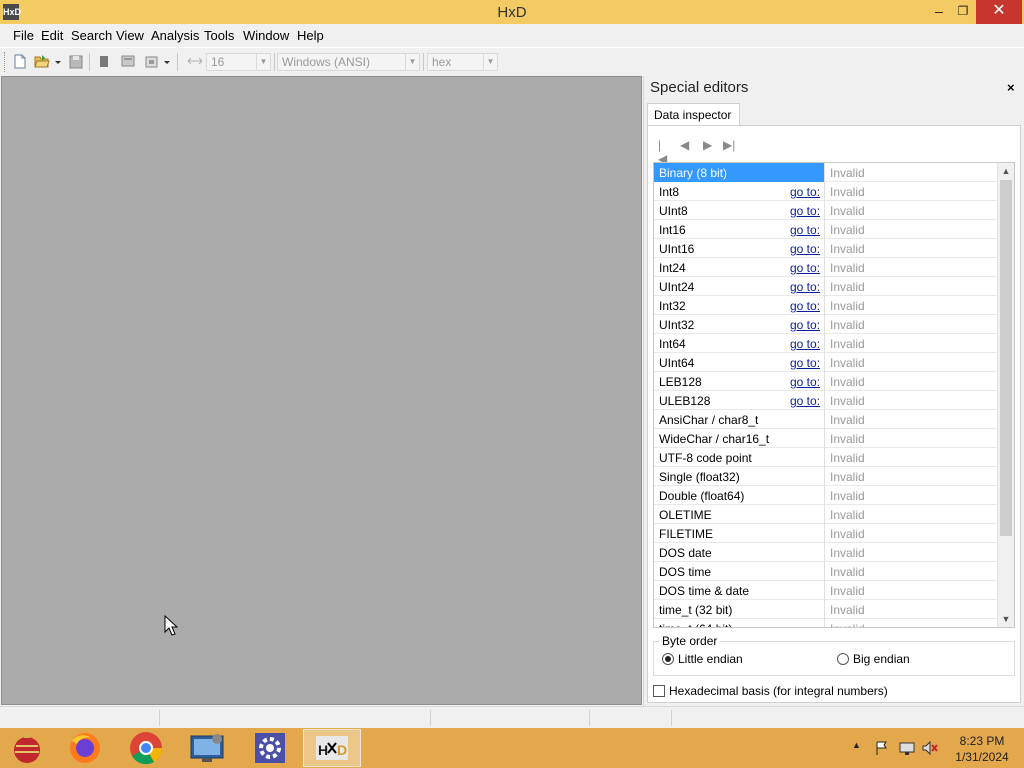  Describe the element at coordinates (825, 476) in the screenshot. I see `inspector-row: Single (float32) Invalid` at that location.